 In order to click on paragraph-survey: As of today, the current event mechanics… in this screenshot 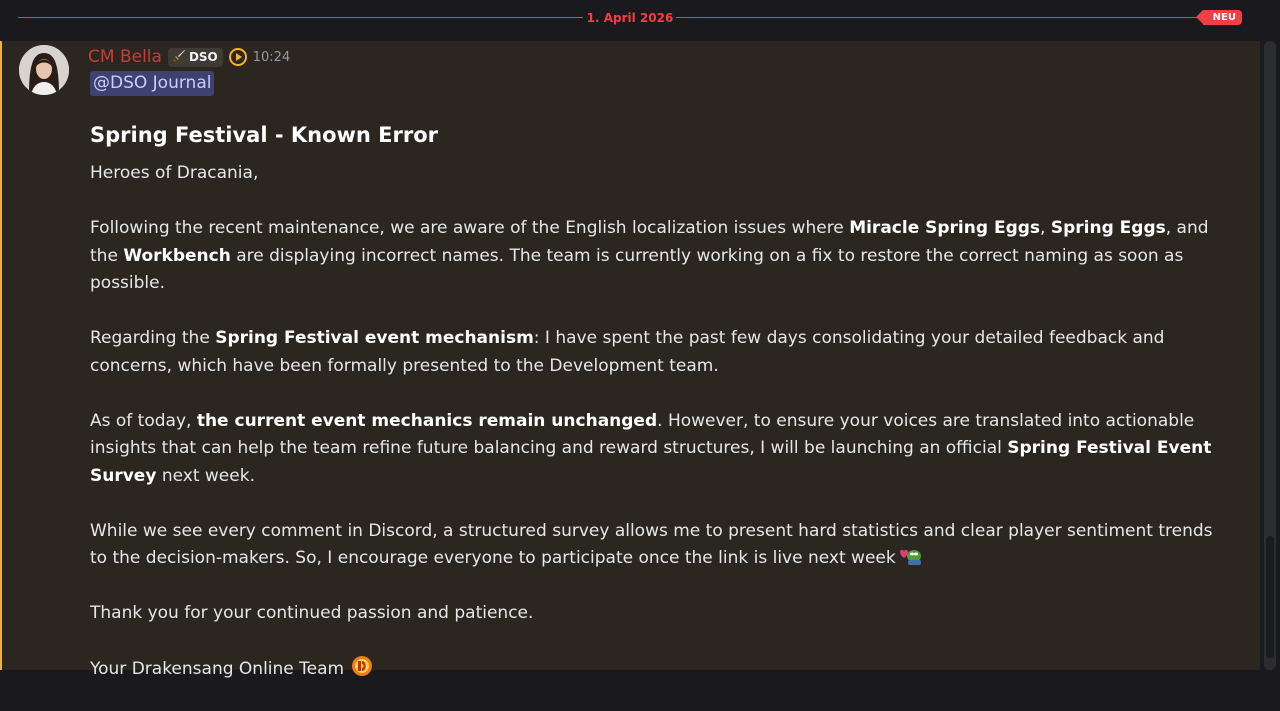, I will do `click(660, 449)`.